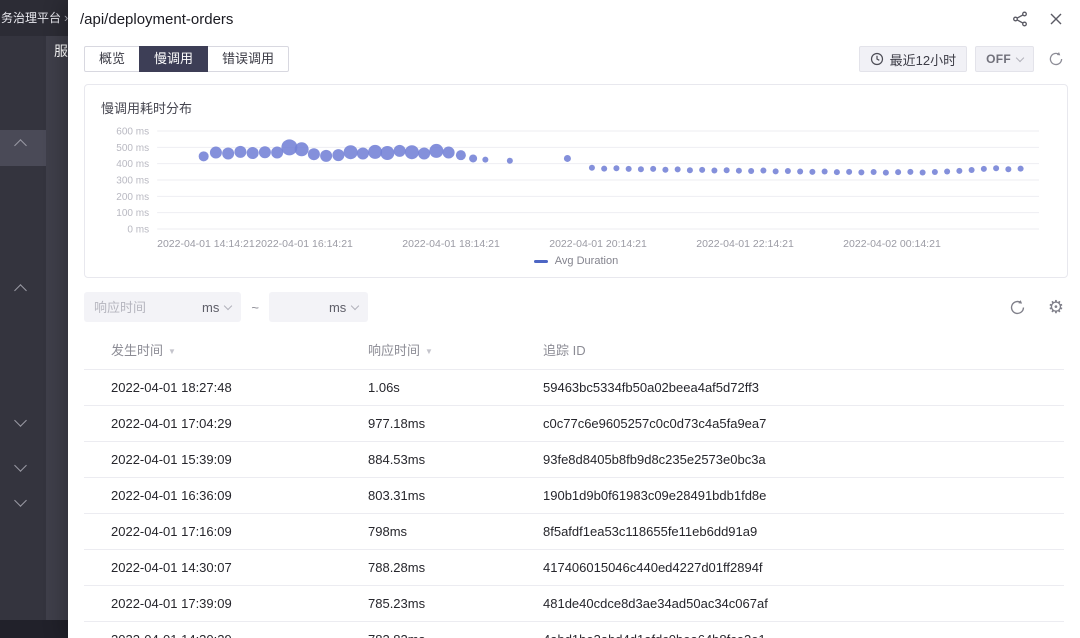 The height and width of the screenshot is (638, 1080). What do you see at coordinates (206, 244) in the screenshot?
I see `svg-text: 2022-04-01 14:14:21` at bounding box center [206, 244].